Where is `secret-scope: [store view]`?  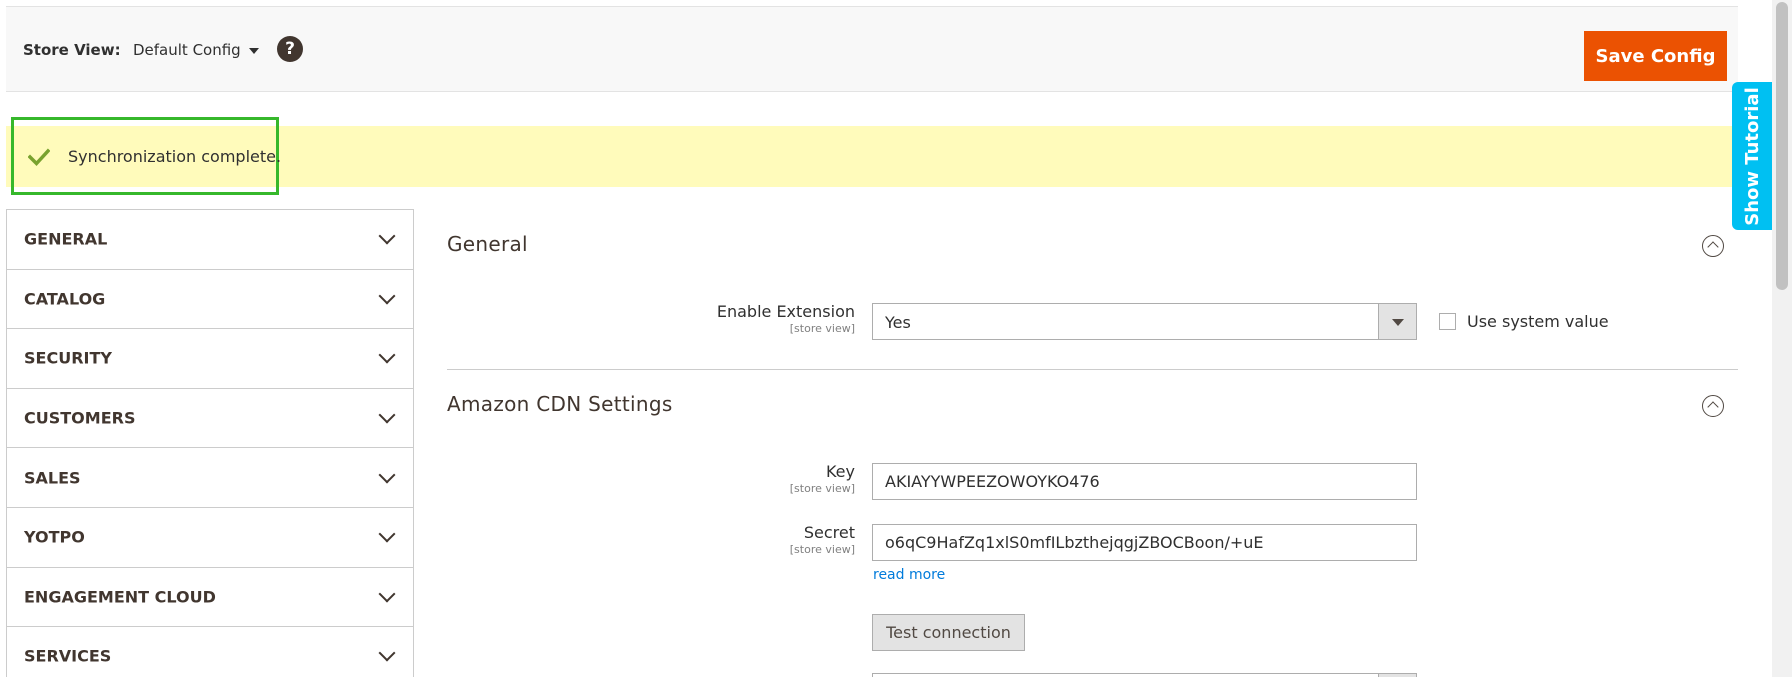 secret-scope: [store view] is located at coordinates (822, 549).